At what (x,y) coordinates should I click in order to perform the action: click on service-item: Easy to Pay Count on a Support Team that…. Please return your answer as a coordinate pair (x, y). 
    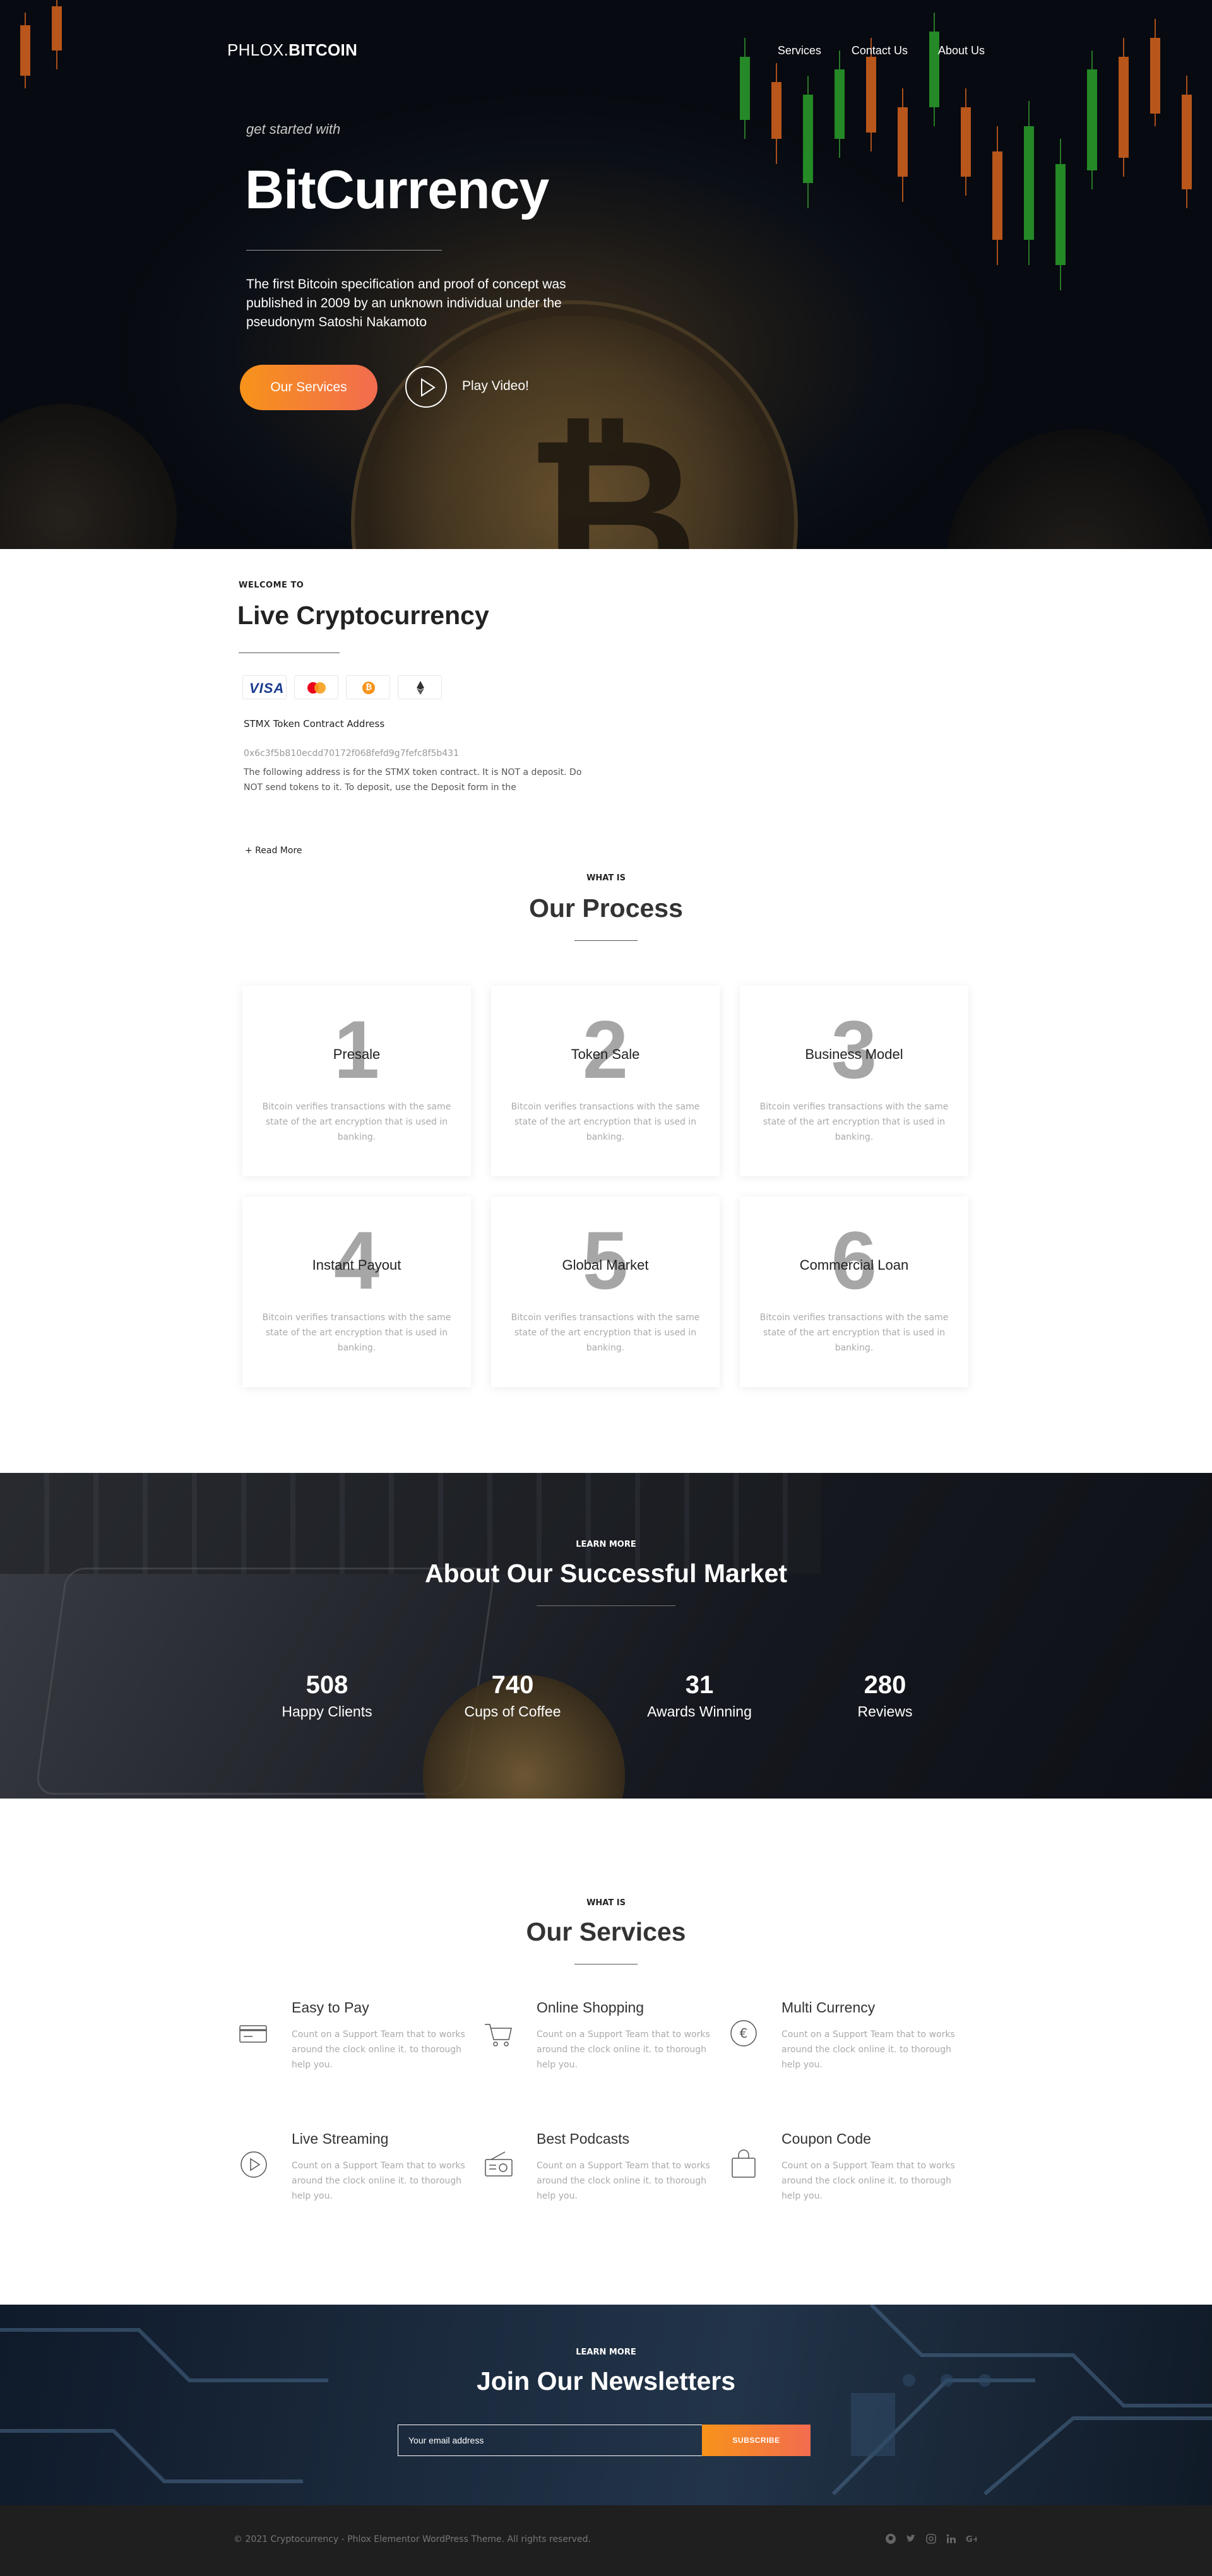
    Looking at the image, I should click on (358, 2047).